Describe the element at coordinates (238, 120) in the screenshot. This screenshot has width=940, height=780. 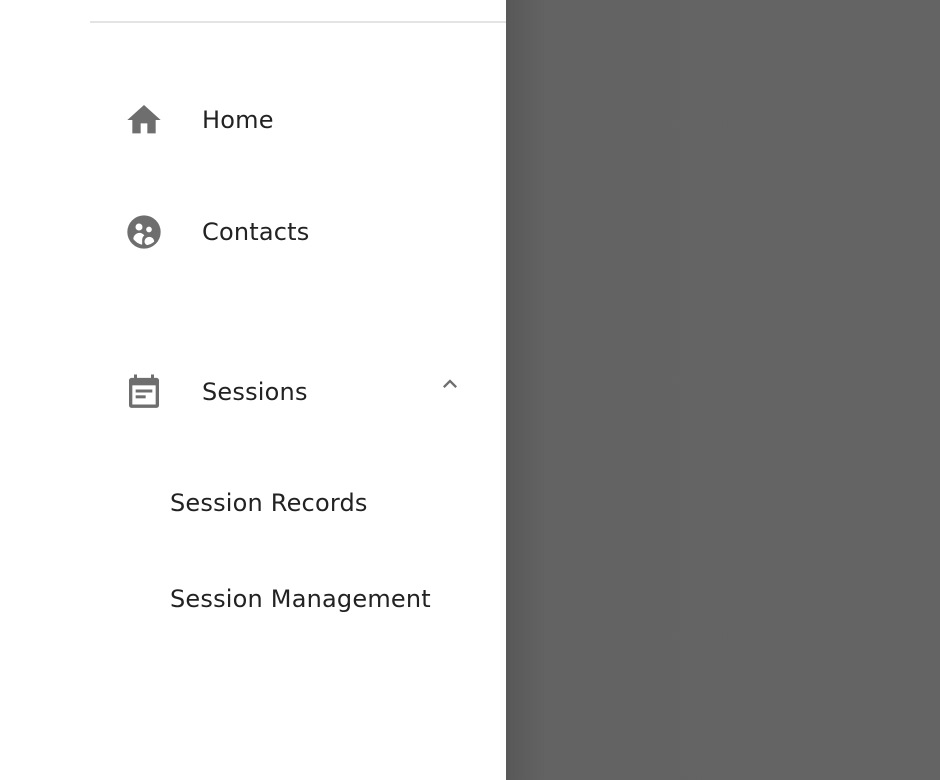
I see `nav-item-label: Home` at that location.